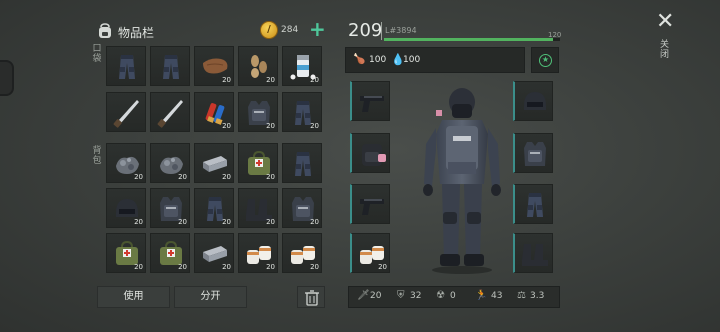  Describe the element at coordinates (97, 54) in the screenshot. I see `pockets-label: 口袋` at that location.